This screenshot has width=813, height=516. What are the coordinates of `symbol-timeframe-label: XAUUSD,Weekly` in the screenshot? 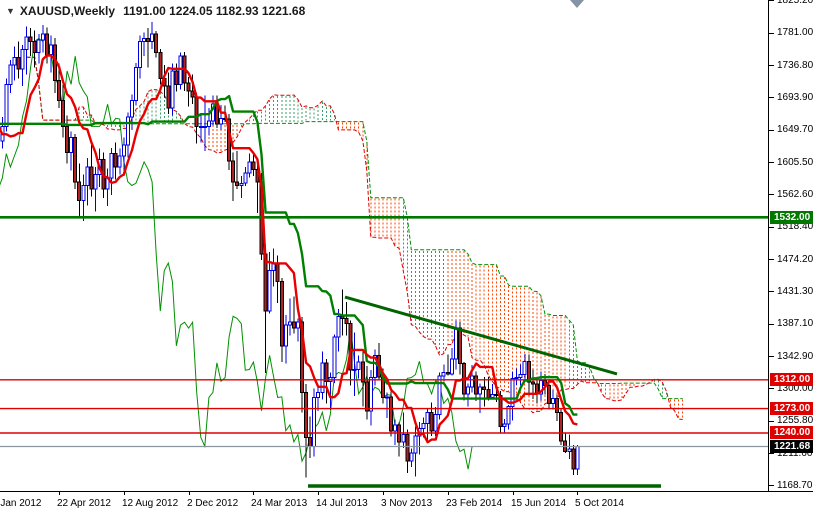 It's located at (67, 11).